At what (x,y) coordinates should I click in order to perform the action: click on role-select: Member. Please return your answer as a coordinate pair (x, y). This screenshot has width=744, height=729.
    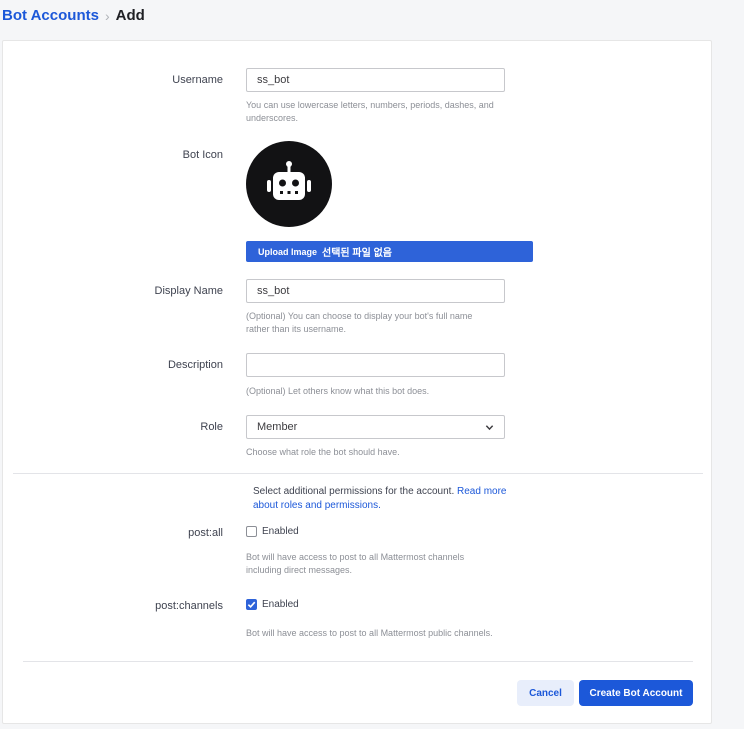
    Looking at the image, I should click on (375, 427).